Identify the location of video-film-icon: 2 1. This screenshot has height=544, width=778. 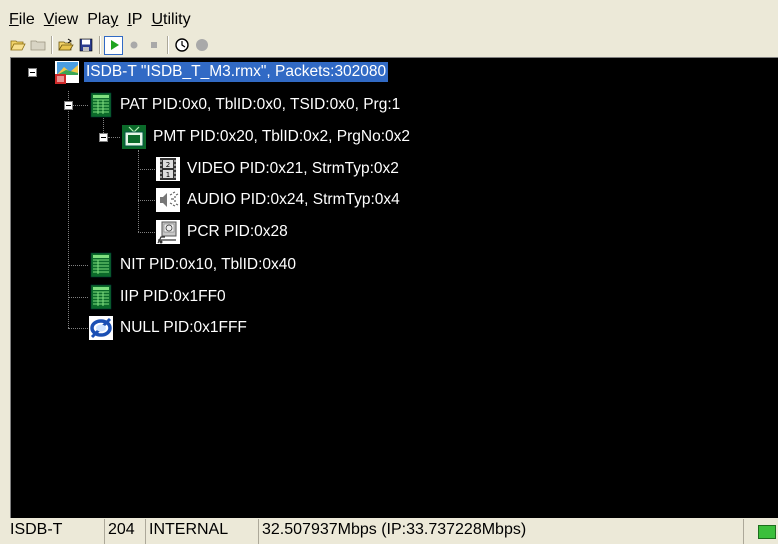
(168, 169).